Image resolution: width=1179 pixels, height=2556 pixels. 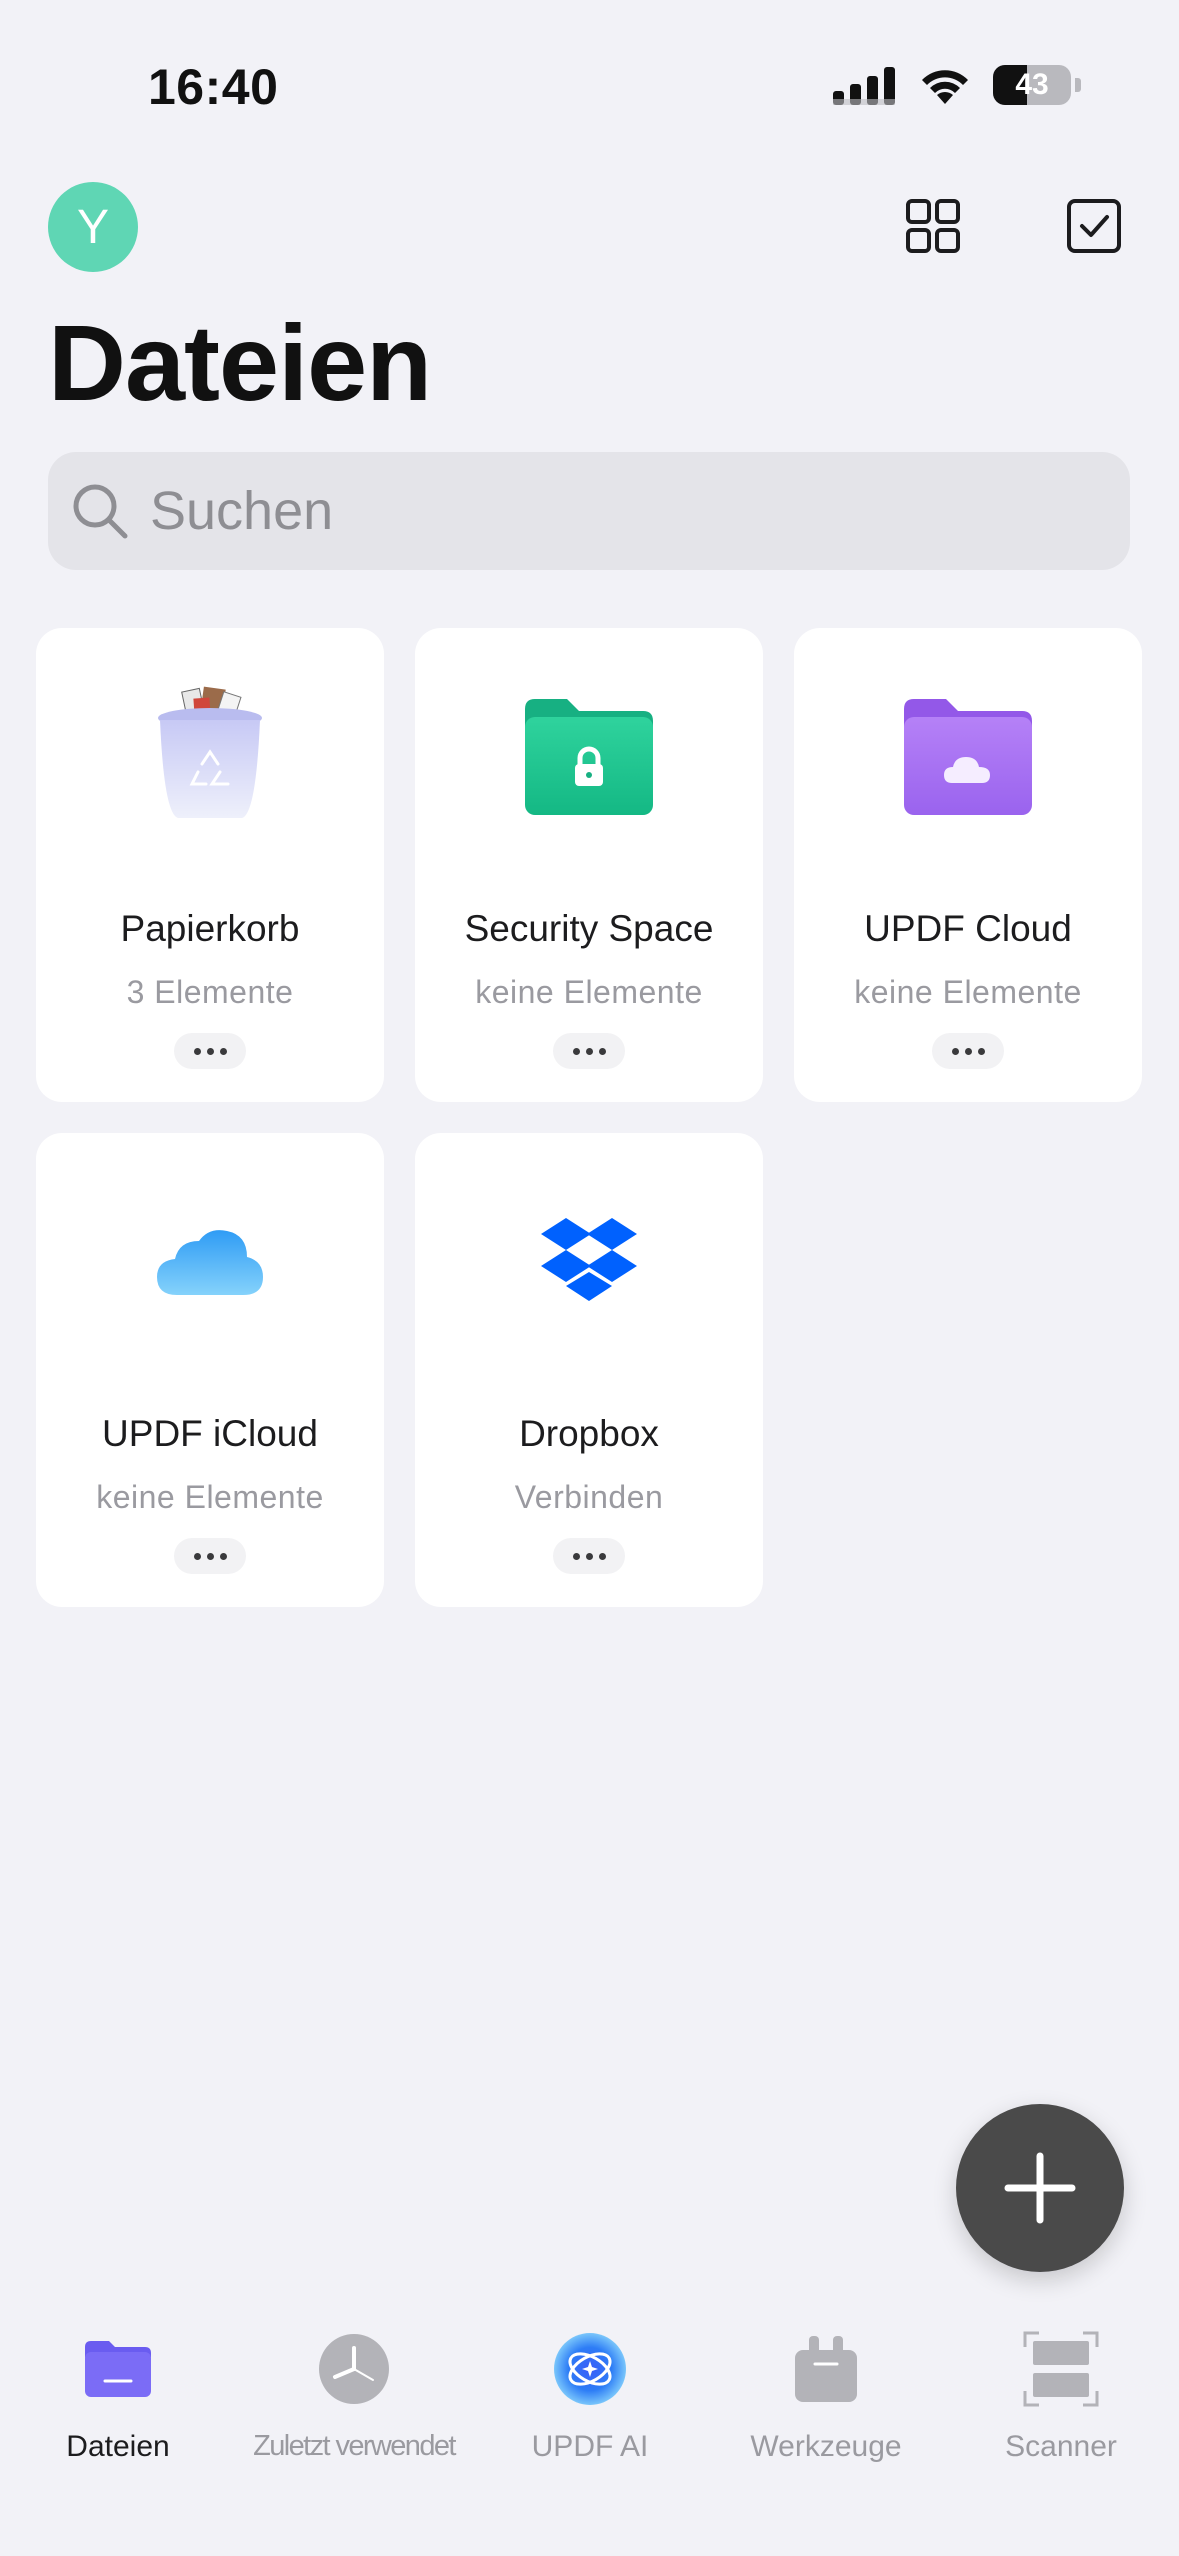 What do you see at coordinates (589, 865) in the screenshot?
I see `card-security-space: Security Space keine Elemente` at bounding box center [589, 865].